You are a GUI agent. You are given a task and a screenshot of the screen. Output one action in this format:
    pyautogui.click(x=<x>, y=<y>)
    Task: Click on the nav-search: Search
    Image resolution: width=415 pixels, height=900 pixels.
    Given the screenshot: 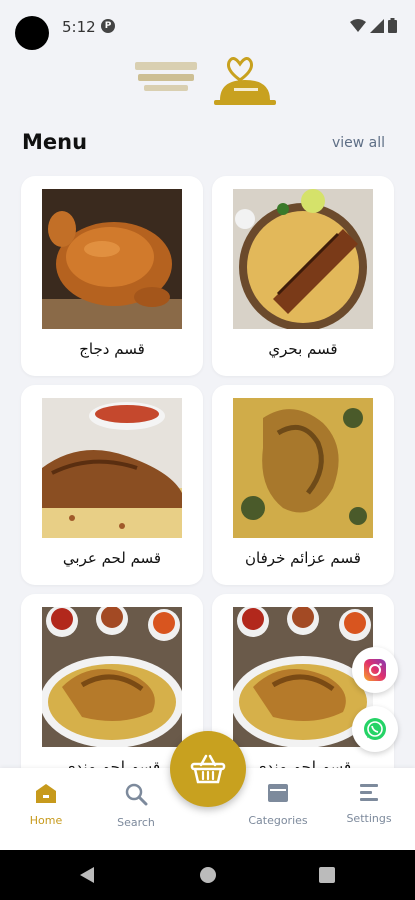 What is the action you would take?
    pyautogui.click(x=136, y=805)
    